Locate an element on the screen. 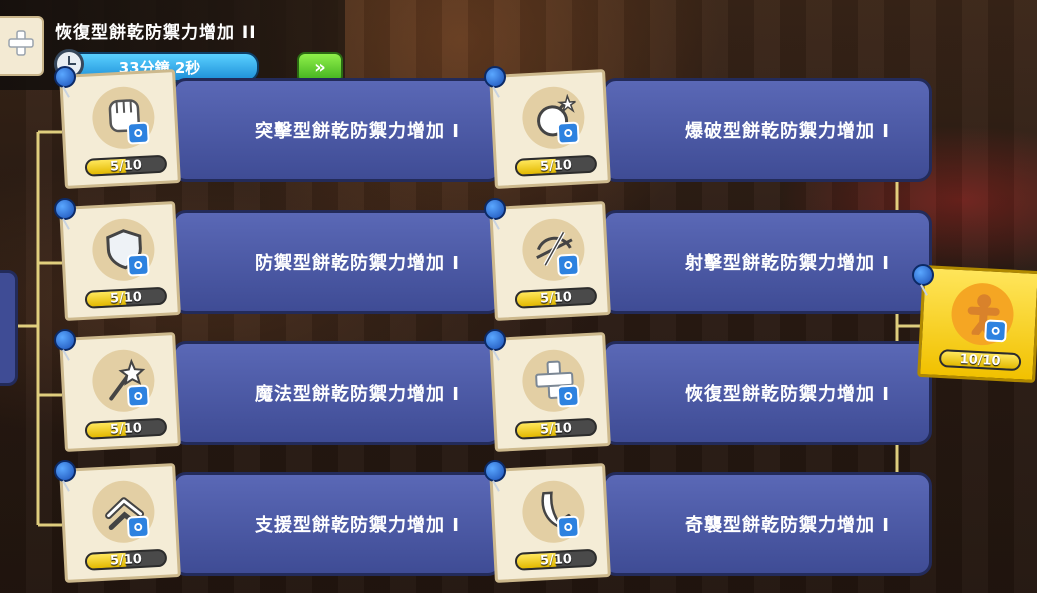 This screenshot has height=593, width=1037. research-node: 爆破型餅乾防禦力增加 I 5/10 is located at coordinates (708, 127).